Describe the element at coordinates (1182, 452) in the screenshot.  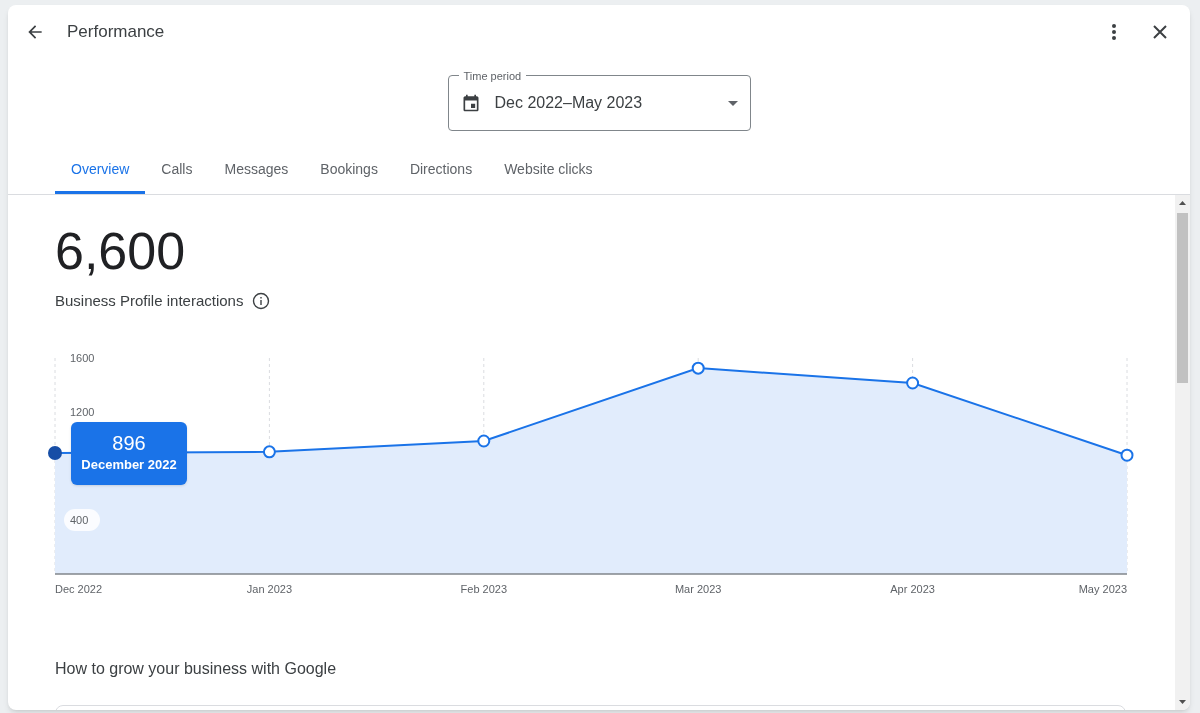
I see `scrollbar` at that location.